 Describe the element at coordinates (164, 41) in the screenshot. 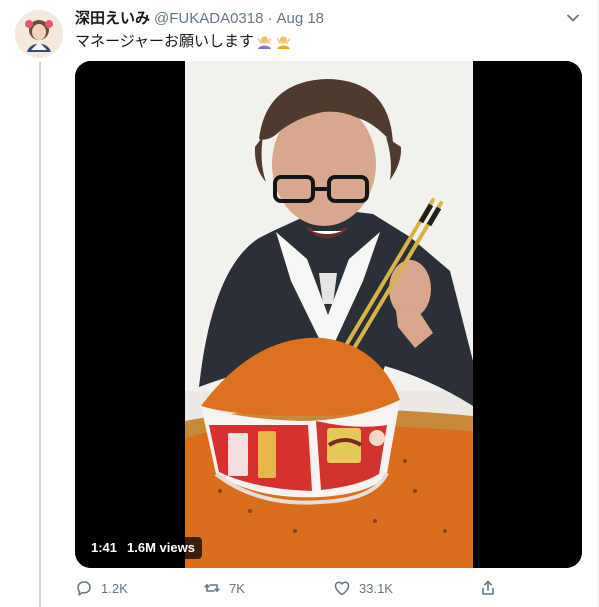

I see `tweet-text: マネージャーお願いします` at that location.